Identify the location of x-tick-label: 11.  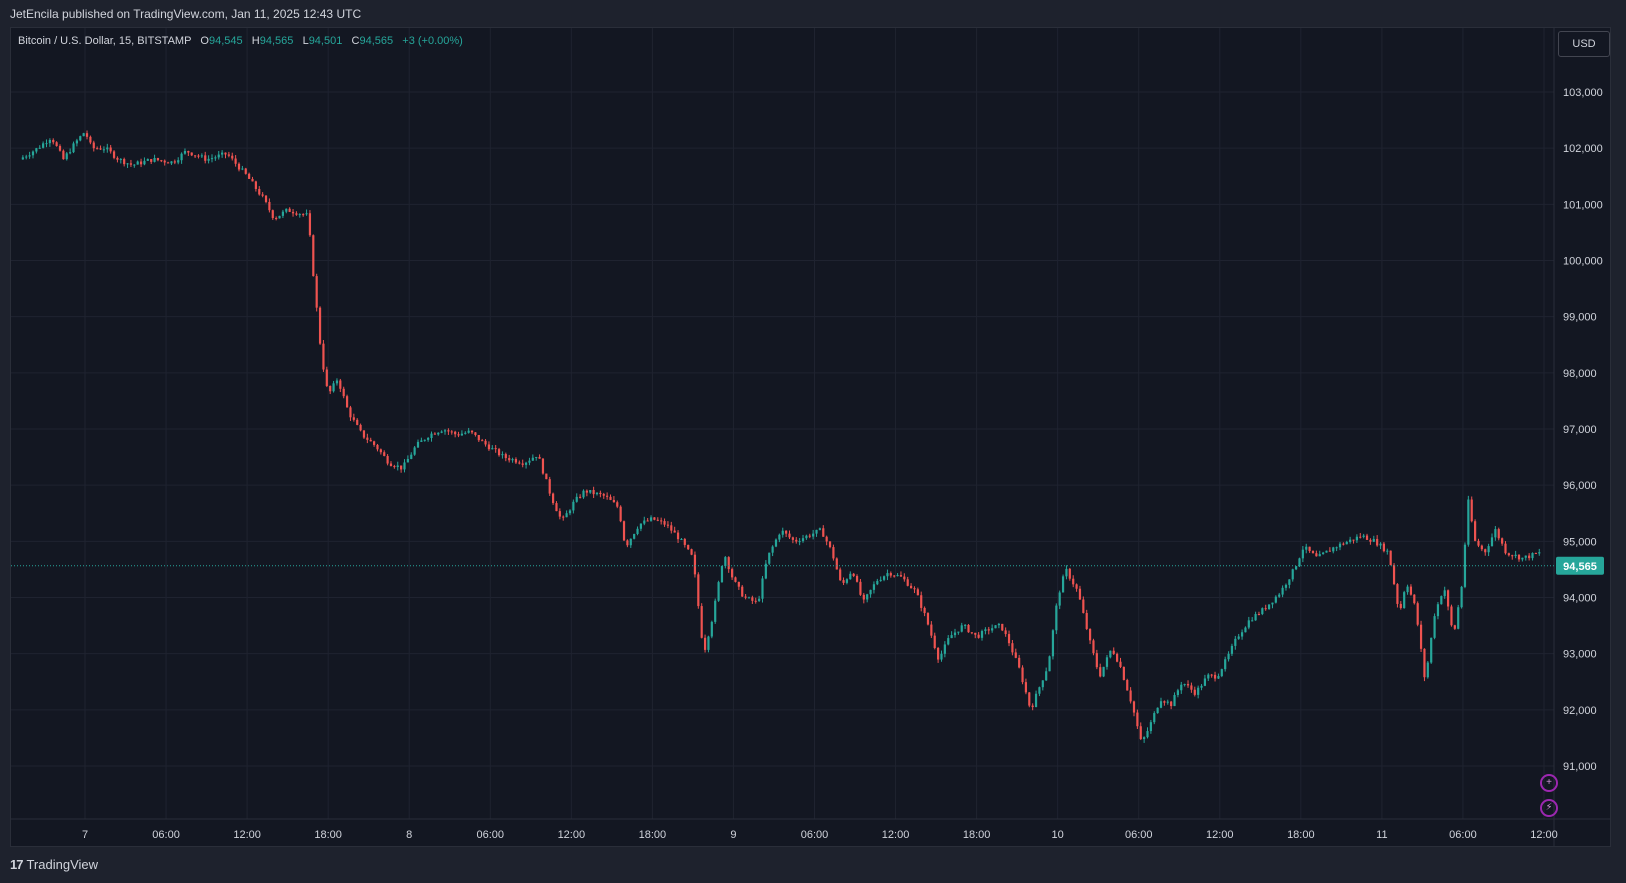
(1381, 835).